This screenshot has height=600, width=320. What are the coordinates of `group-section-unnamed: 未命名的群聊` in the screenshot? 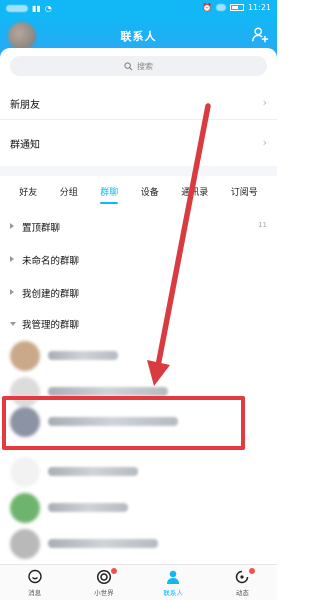 It's located at (138, 261).